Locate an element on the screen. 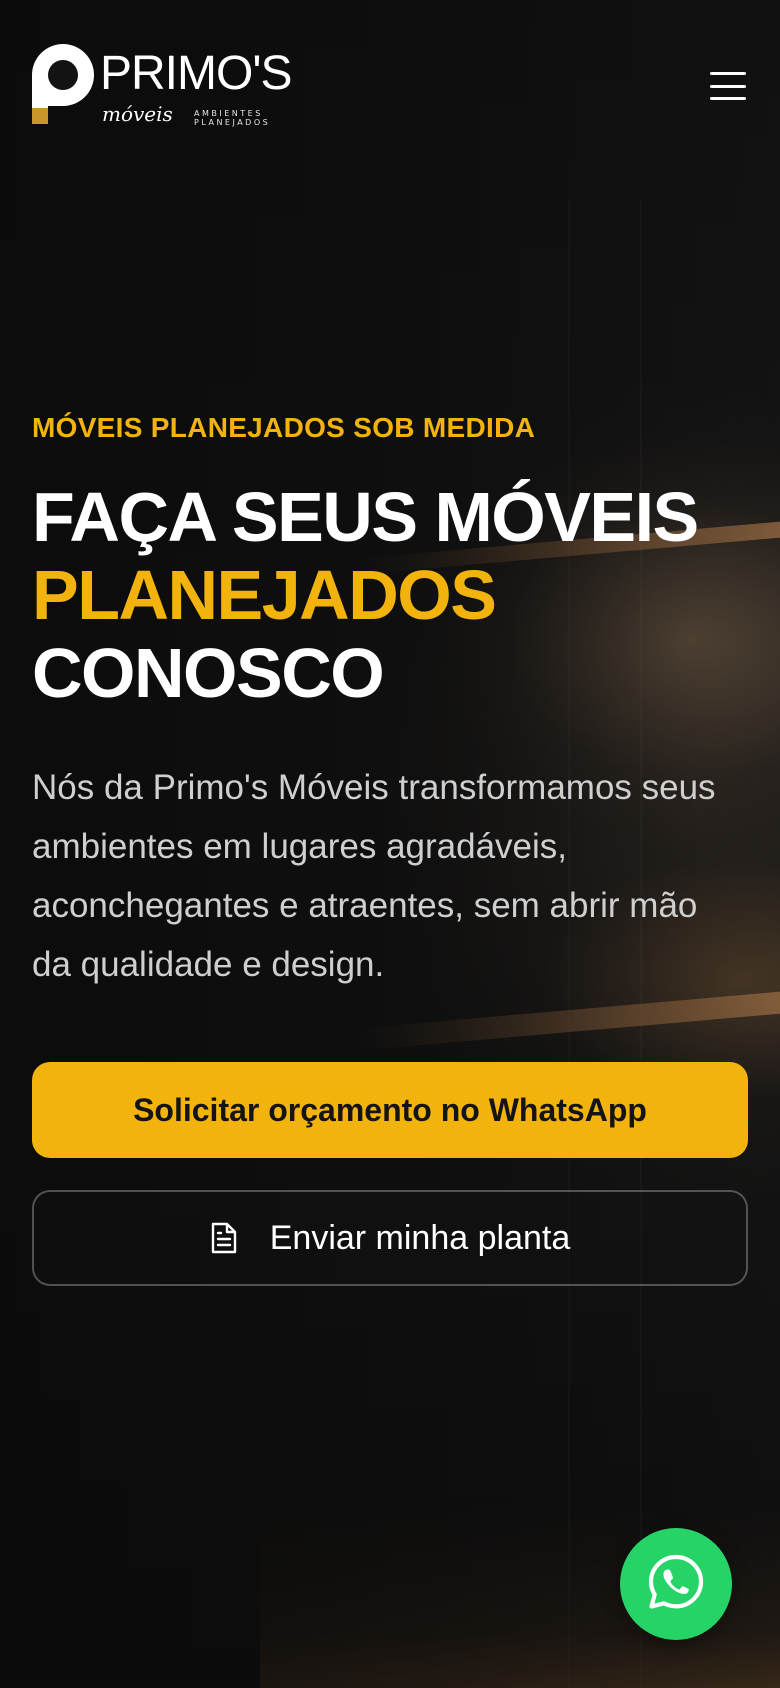  site-header: PRIMO'S móveis AMBIENTES PLANEJADOS is located at coordinates (390, 86).